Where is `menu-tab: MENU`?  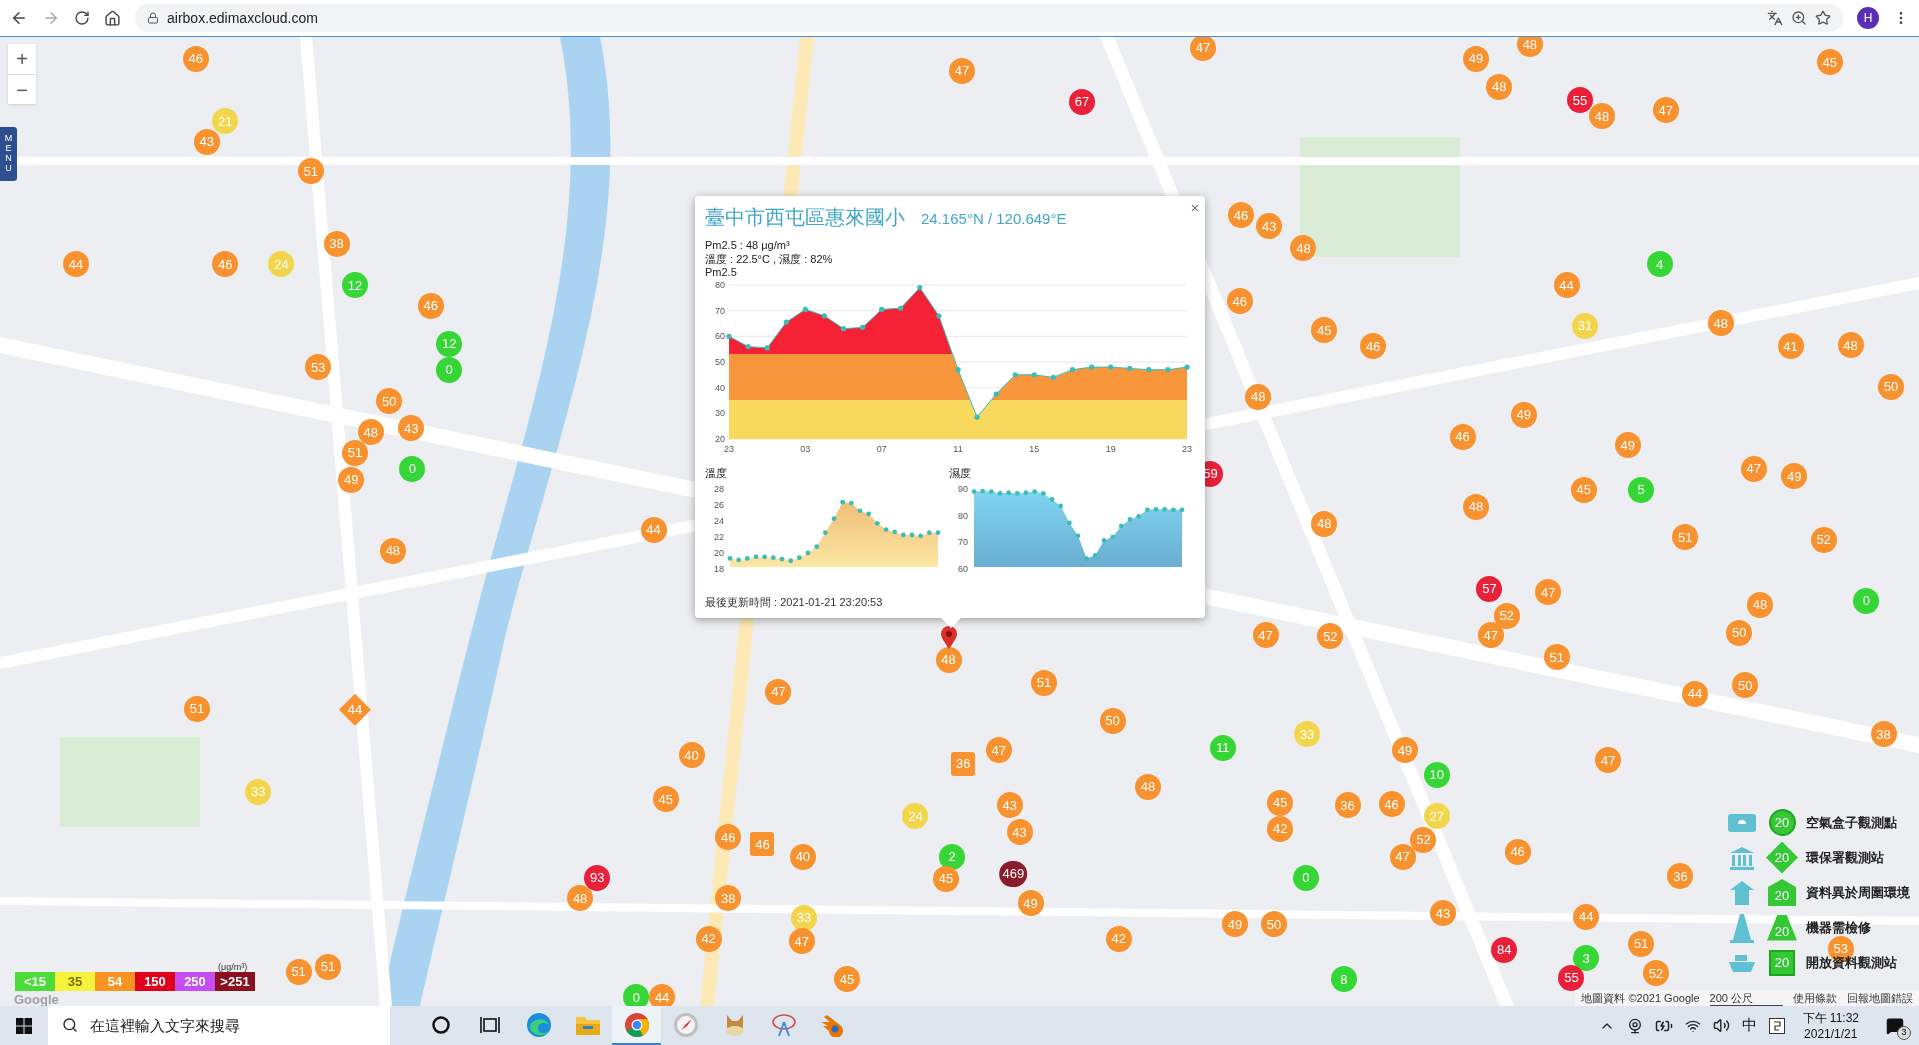 menu-tab: MENU is located at coordinates (8, 154).